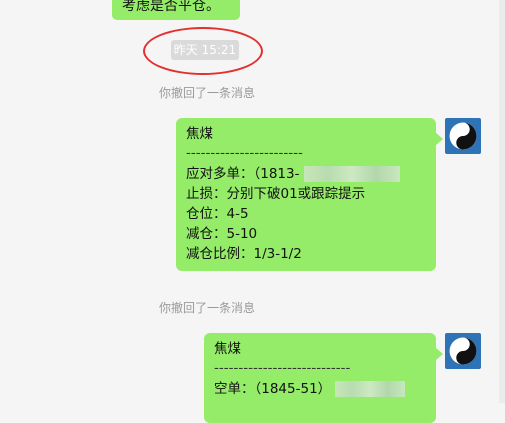 This screenshot has width=505, height=423. What do you see at coordinates (244, 254) in the screenshot?
I see `message-line: 减仓比例：1/3-1/2` at bounding box center [244, 254].